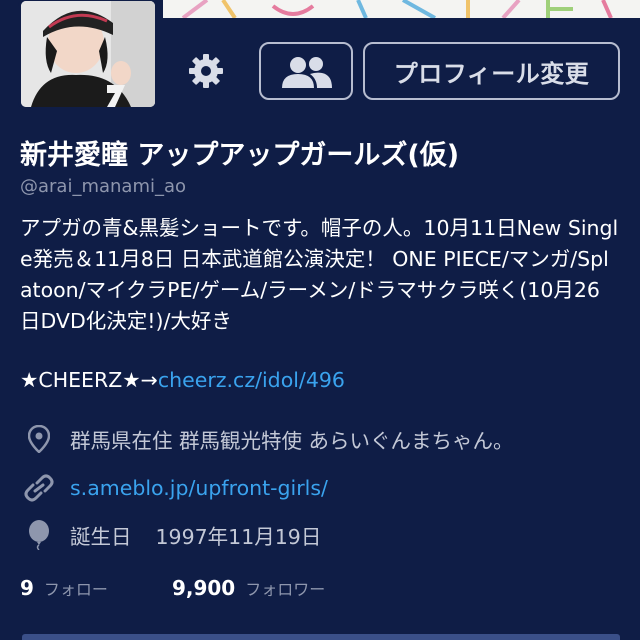 Image resolution: width=640 pixels, height=640 pixels. I want to click on location-row: 群馬県在住 群馬観光特使 あらいぐんまちゃん。, so click(268, 439).